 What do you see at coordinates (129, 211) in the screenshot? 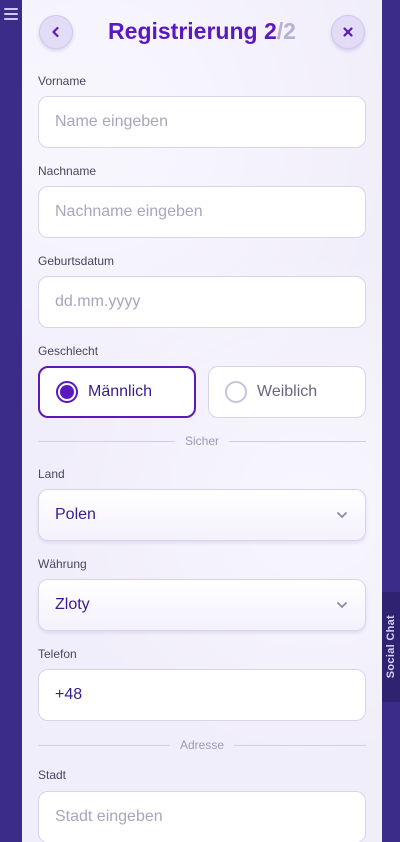
I see `last-name-placeholder: Nachname eingeben` at bounding box center [129, 211].